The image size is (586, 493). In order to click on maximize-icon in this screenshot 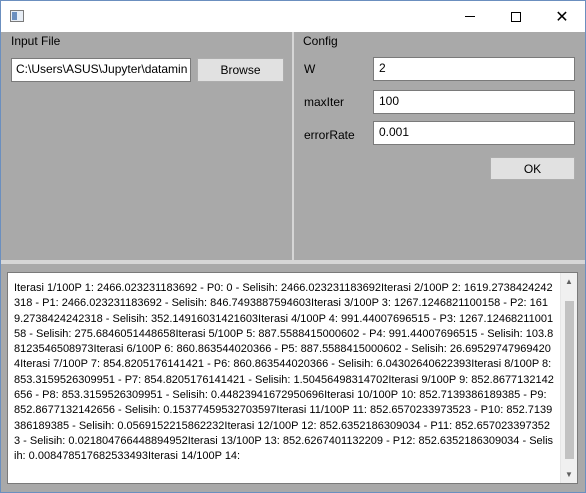, I will do `click(516, 16)`.